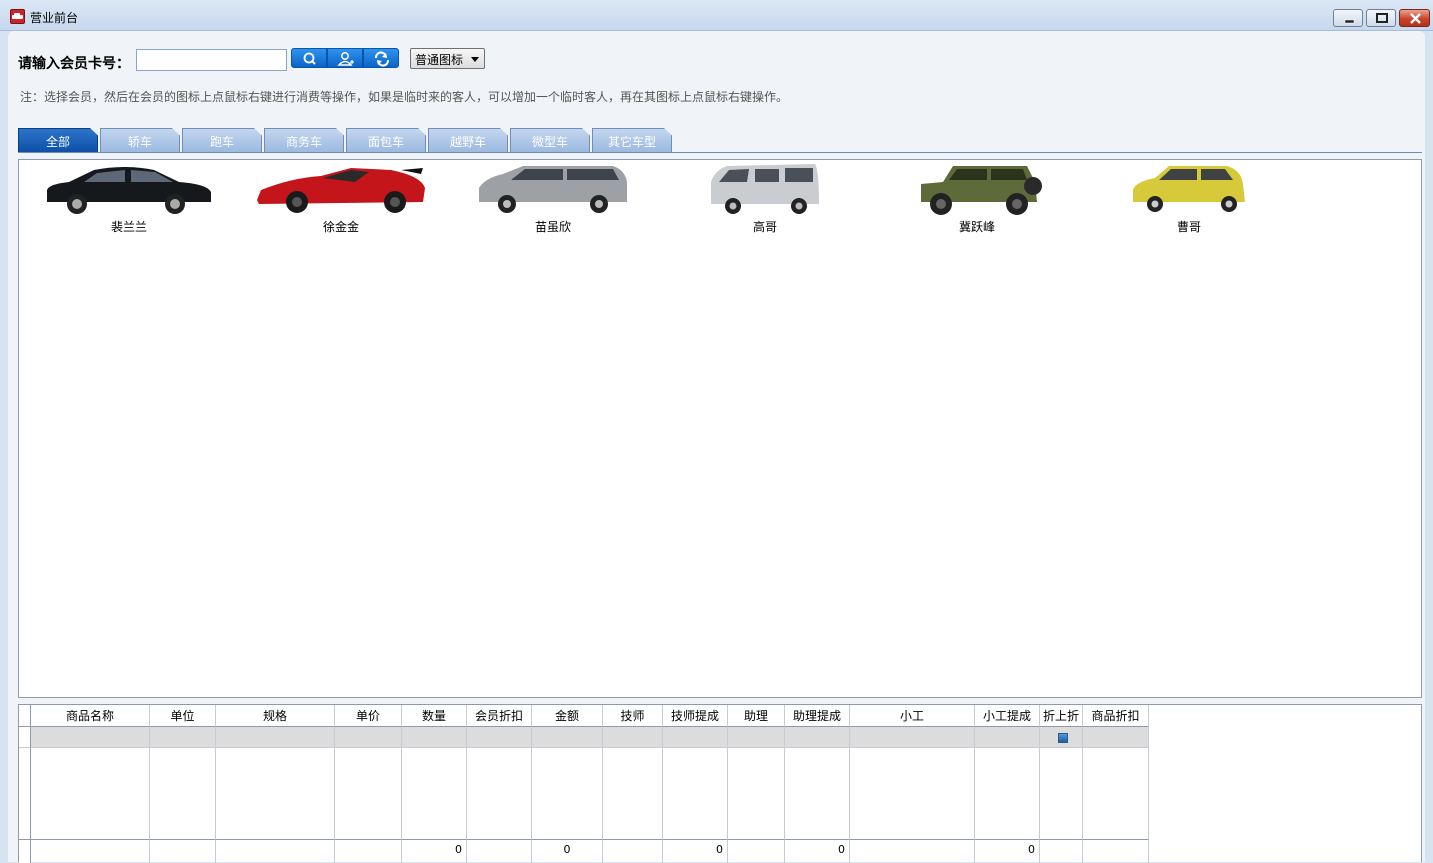 This screenshot has height=863, width=1433. What do you see at coordinates (434, 851) in the screenshot?
I see `total-quantity: 0` at bounding box center [434, 851].